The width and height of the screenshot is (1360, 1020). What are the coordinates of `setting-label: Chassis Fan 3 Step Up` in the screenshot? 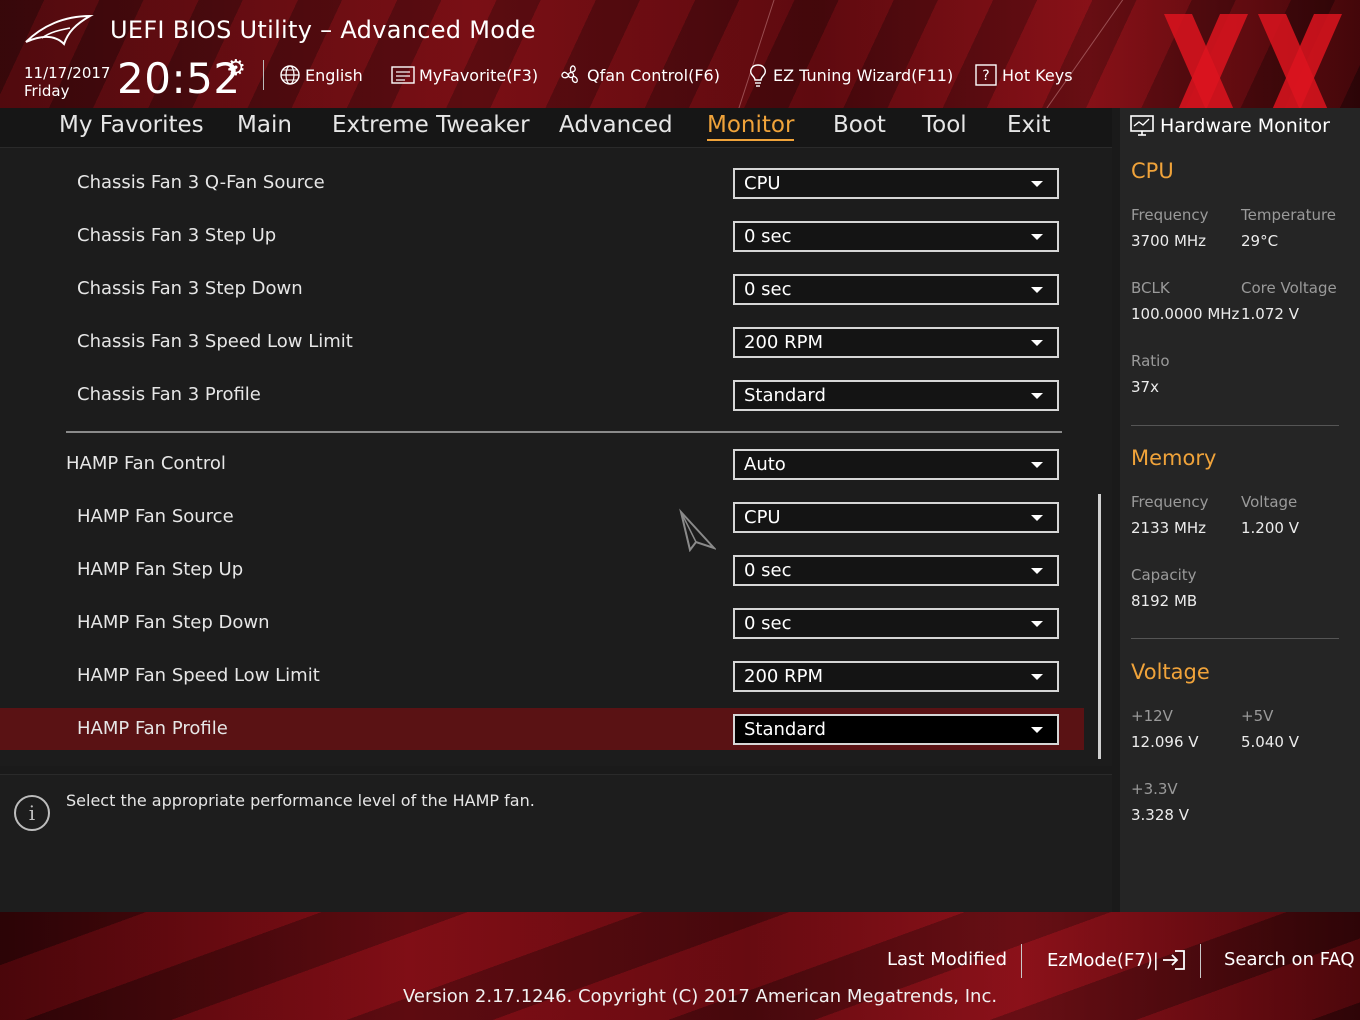 It's located at (177, 235).